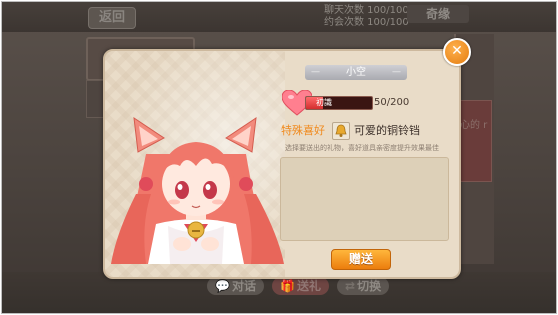  Describe the element at coordinates (350, 286) in the screenshot. I see `swap-icon: ⇄` at that location.